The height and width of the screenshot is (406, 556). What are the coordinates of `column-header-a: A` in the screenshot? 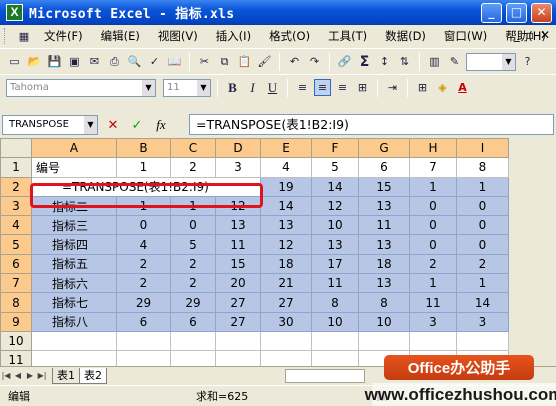 It's located at (74, 148).